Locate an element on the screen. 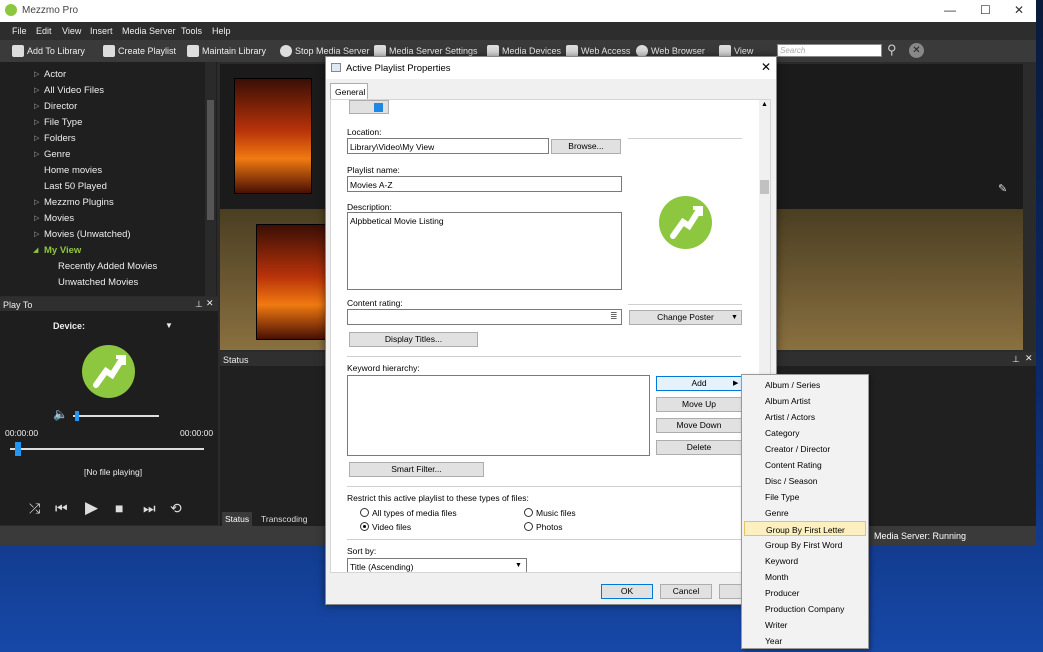 The width and height of the screenshot is (1043, 652). menu-item-keyword: Keyword is located at coordinates (805, 560).